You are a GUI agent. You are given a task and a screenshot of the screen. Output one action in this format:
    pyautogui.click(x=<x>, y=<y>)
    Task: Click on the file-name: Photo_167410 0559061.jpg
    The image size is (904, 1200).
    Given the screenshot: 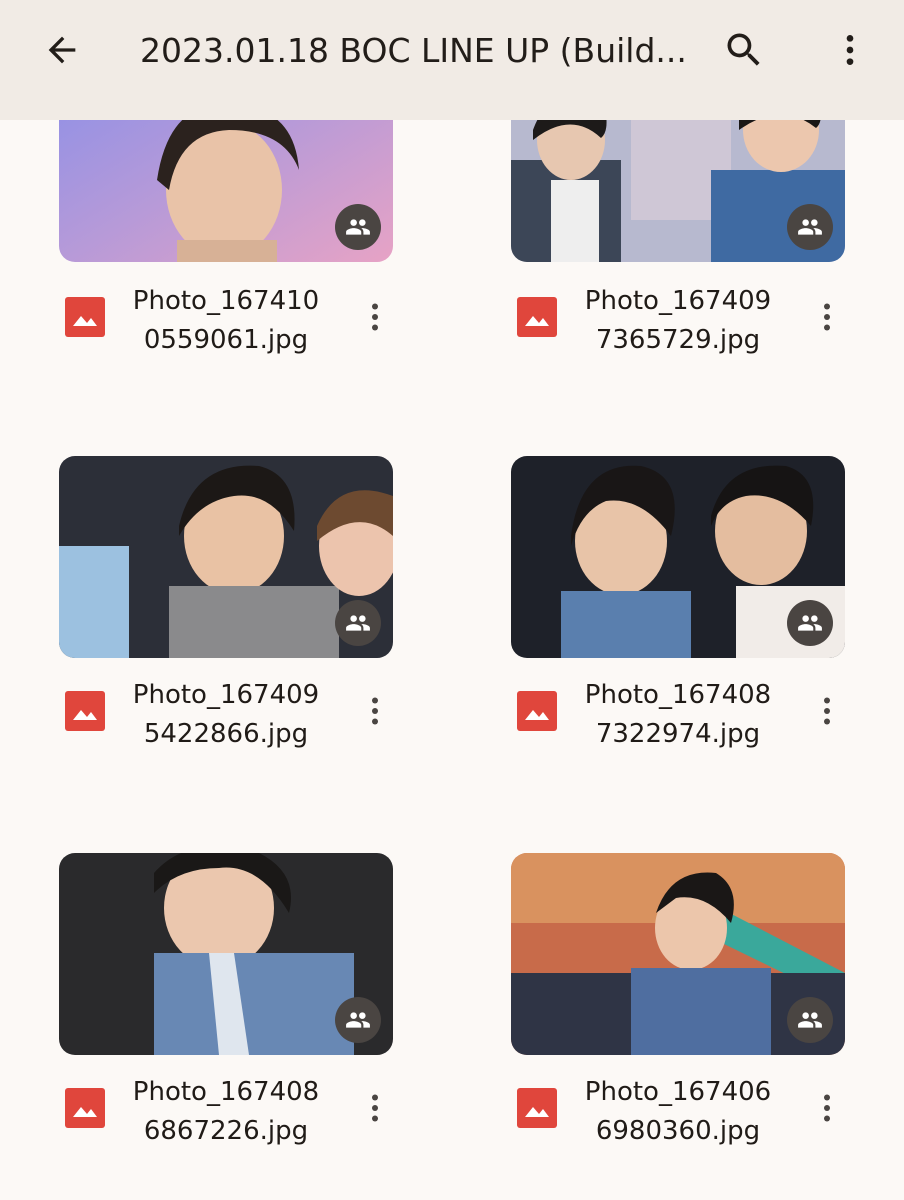 What is the action you would take?
    pyautogui.click(x=226, y=321)
    